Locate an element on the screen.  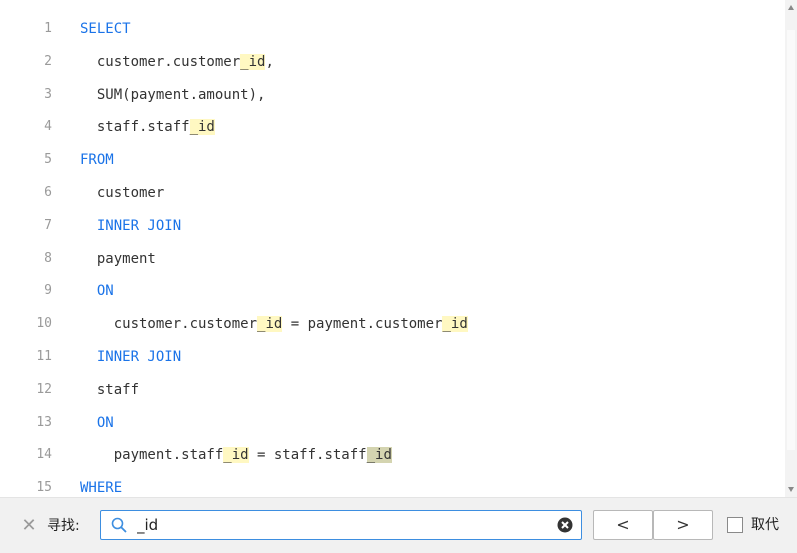
code-text: FROM is located at coordinates (97, 160).